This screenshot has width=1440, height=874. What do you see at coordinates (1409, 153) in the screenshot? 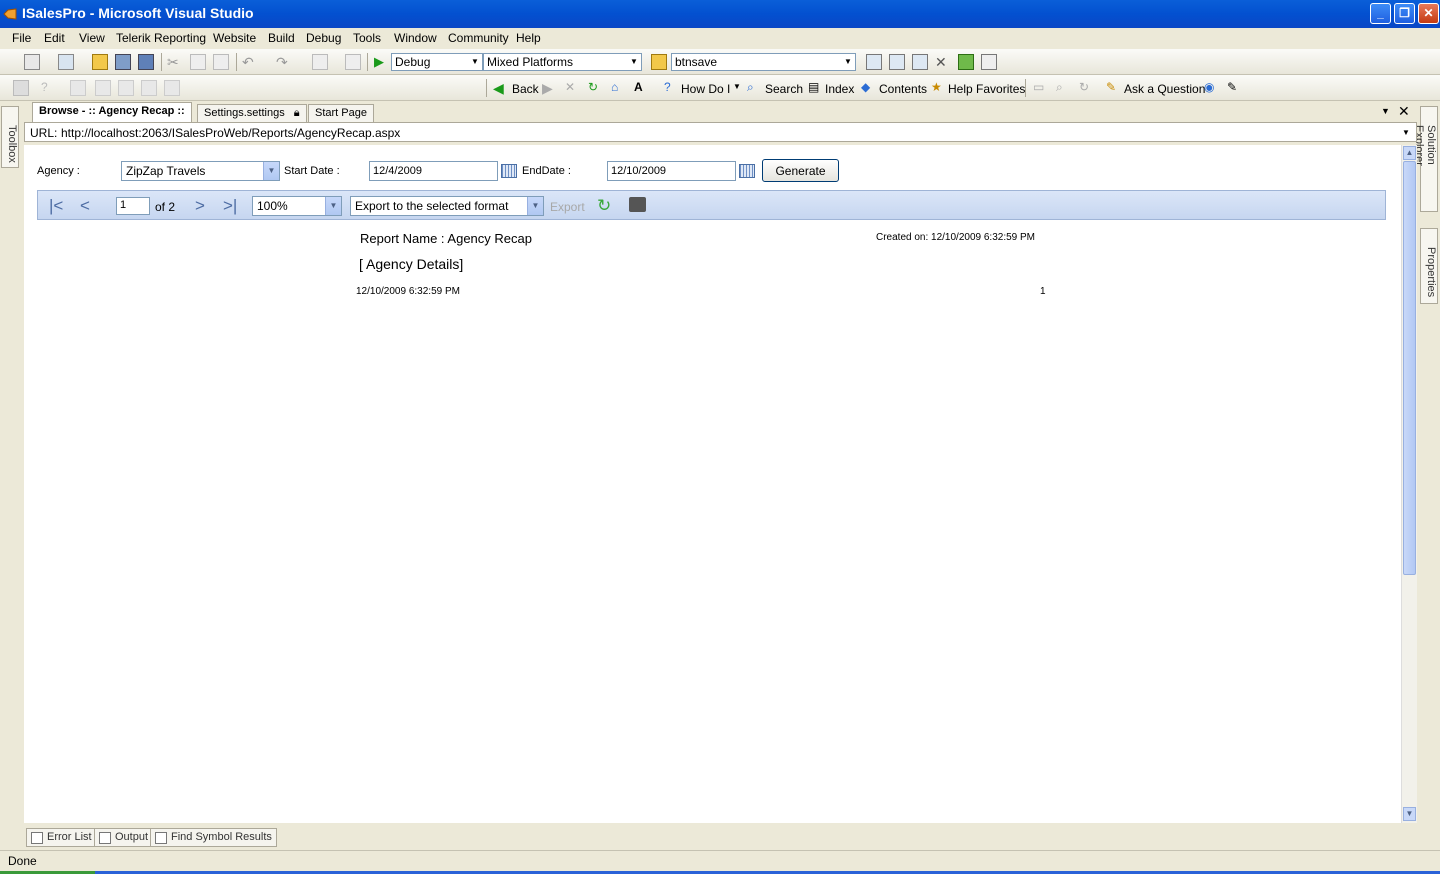
I see `scroll-up-icon: ▲` at bounding box center [1409, 153].